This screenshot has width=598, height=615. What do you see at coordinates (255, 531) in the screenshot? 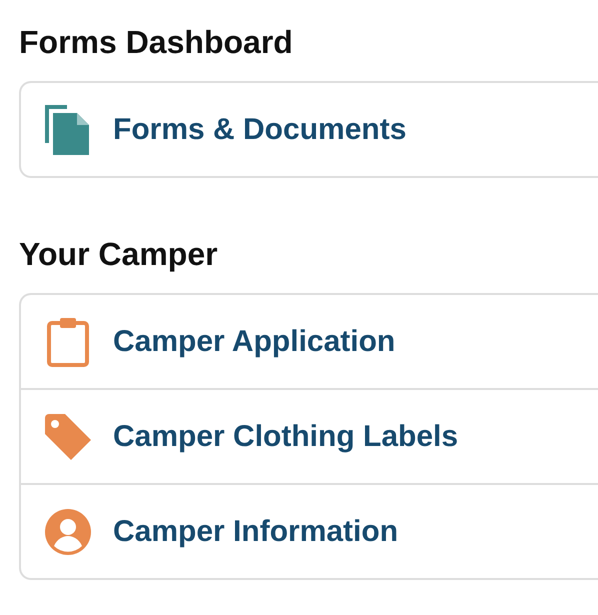
I see `menu-link: Camper Information` at bounding box center [255, 531].